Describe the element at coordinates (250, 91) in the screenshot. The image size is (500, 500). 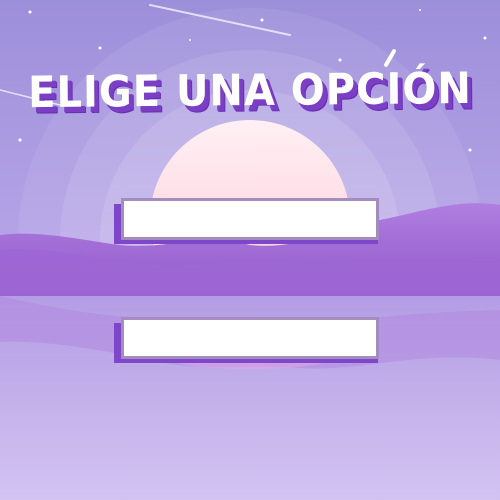
I see `page-title: ELIGE UNA OPCIÓN` at that location.